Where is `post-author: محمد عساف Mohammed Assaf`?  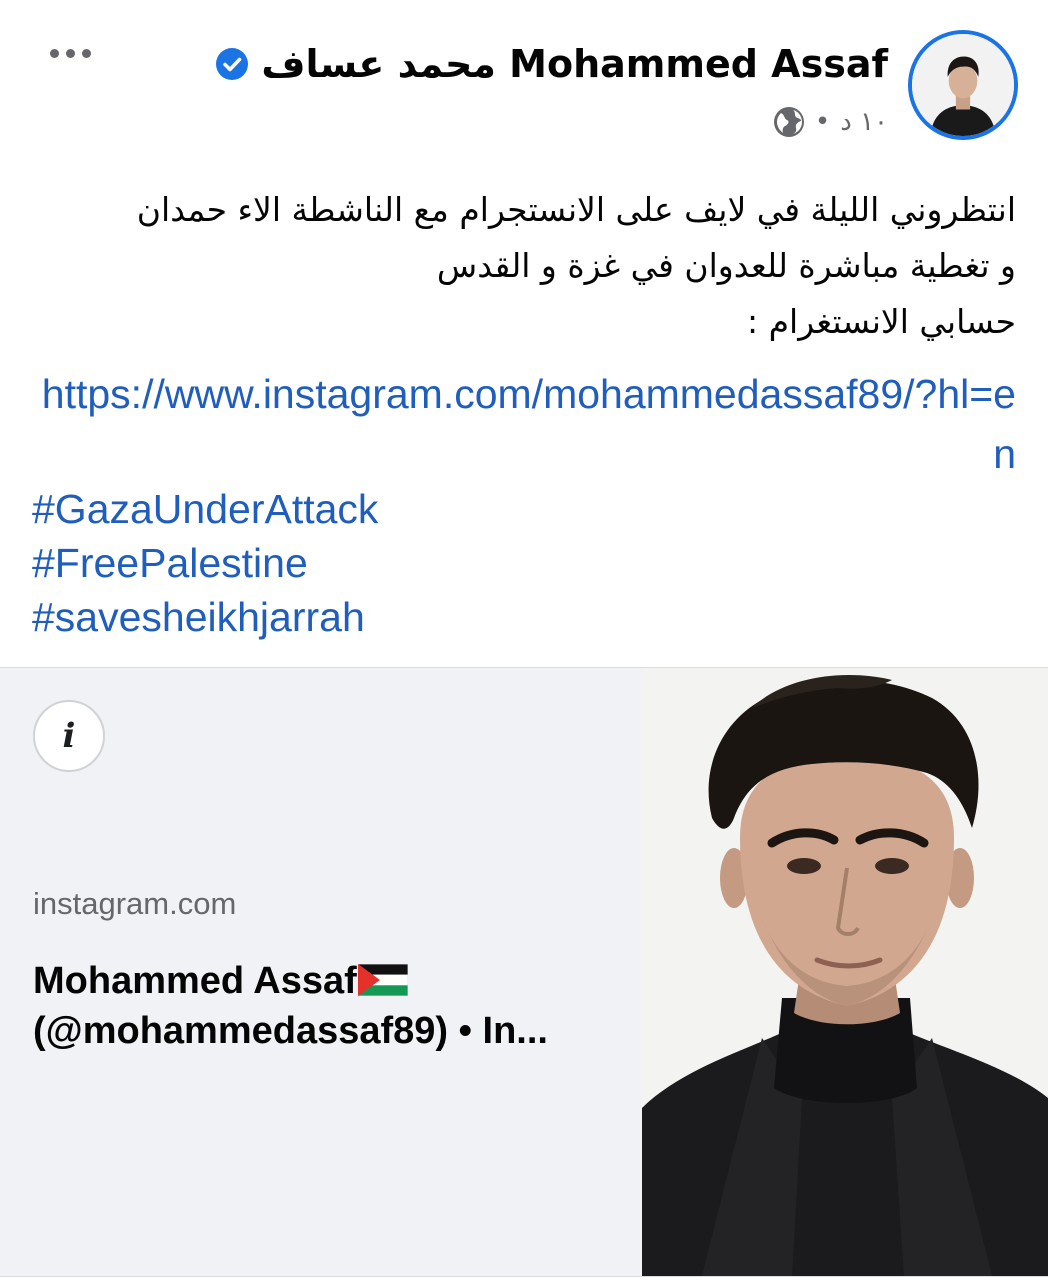
post-author: محمد عساف Mohammed Assaf is located at coordinates (551, 64).